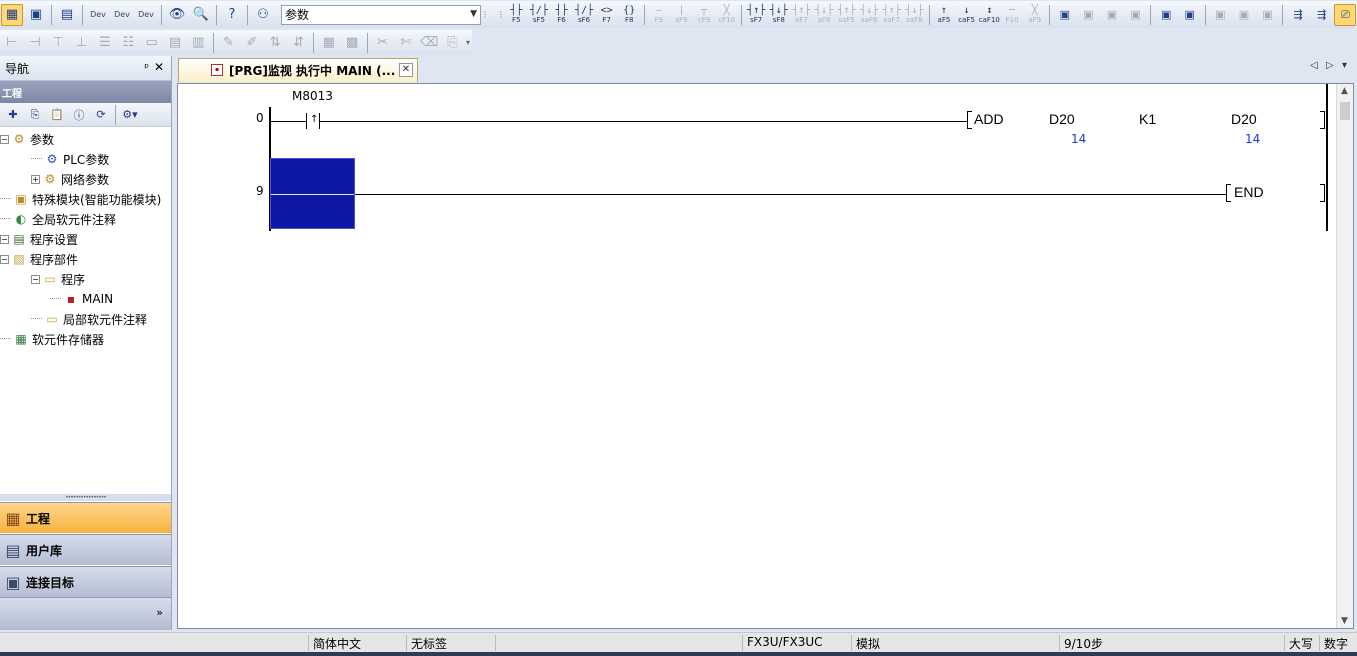 Image resolution: width=1357 pixels, height=656 pixels. Describe the element at coordinates (1147, 119) in the screenshot. I see `operand-constant: K1` at that location.